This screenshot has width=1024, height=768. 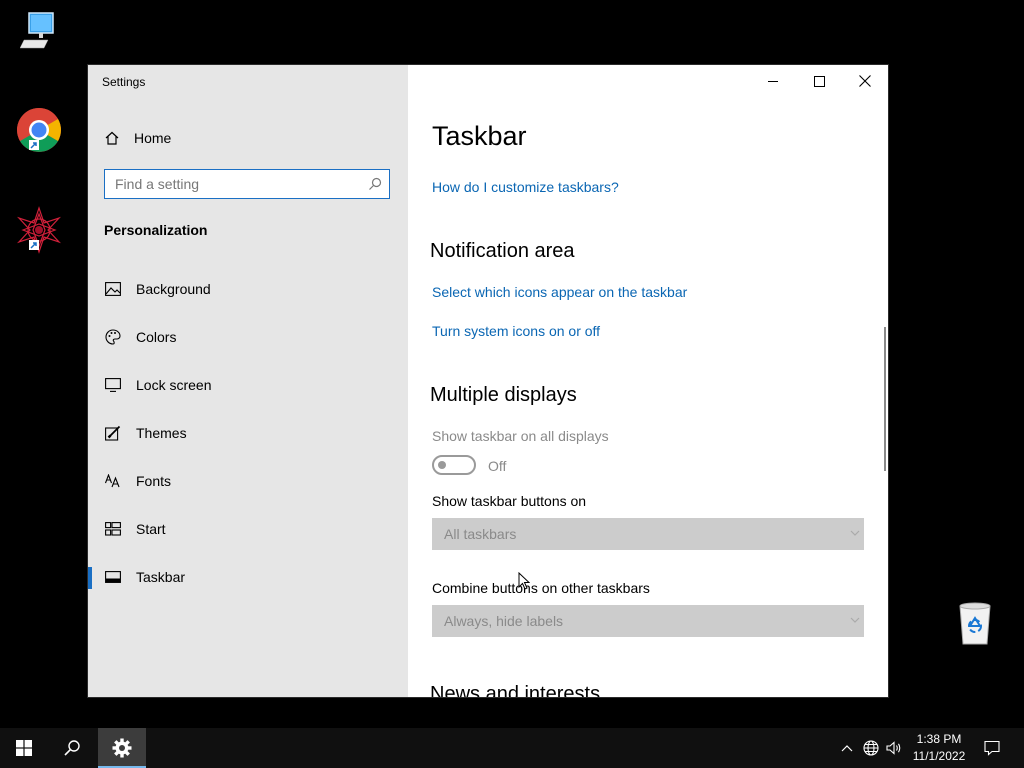 I want to click on network-button, so click(x=871, y=748).